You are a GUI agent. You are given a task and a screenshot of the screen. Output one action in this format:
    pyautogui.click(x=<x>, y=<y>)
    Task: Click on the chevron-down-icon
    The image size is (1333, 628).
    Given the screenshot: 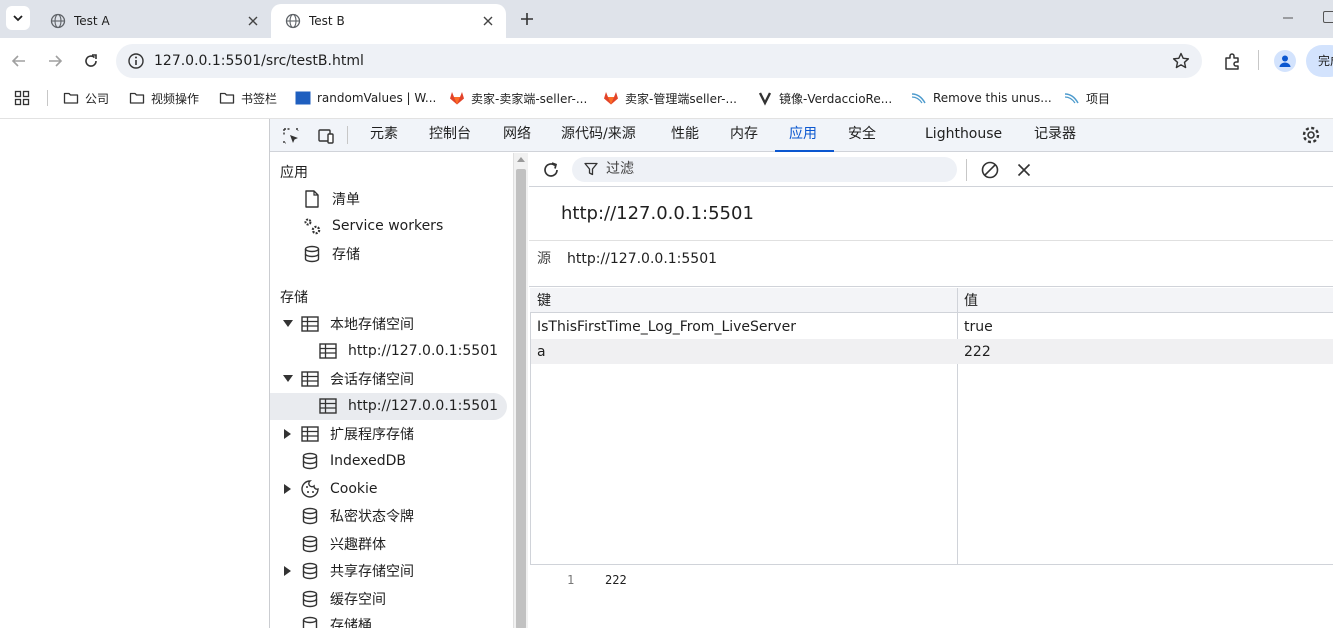 What is the action you would take?
    pyautogui.click(x=18, y=18)
    